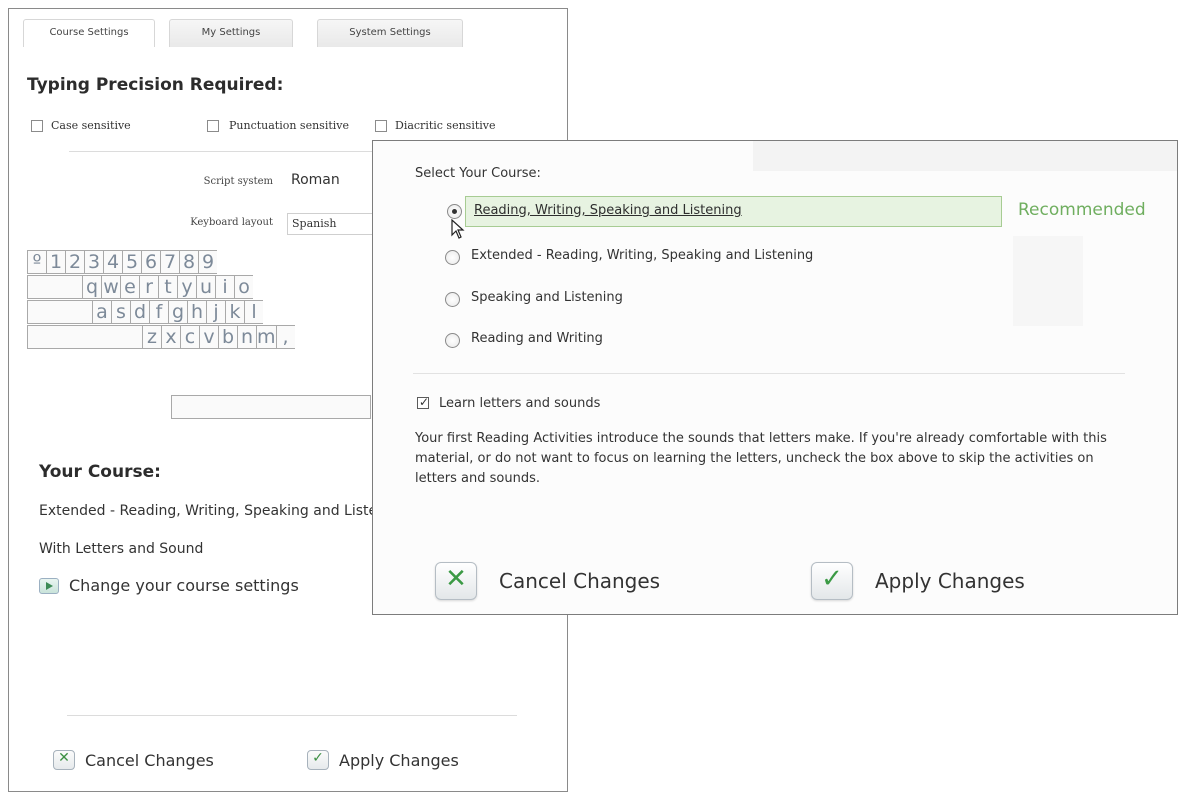 The image size is (1178, 796). Describe the element at coordinates (213, 126) in the screenshot. I see `punctuation-sensitive-checkbox` at that location.